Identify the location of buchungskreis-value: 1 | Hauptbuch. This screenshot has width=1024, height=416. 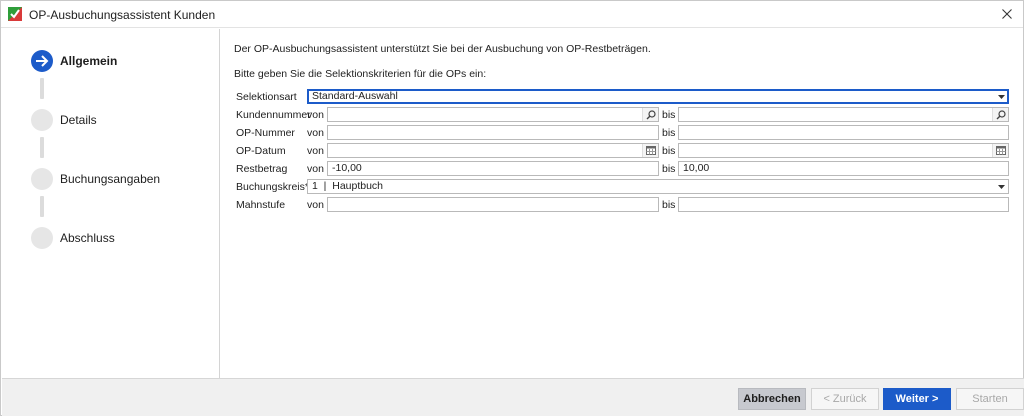
(348, 186).